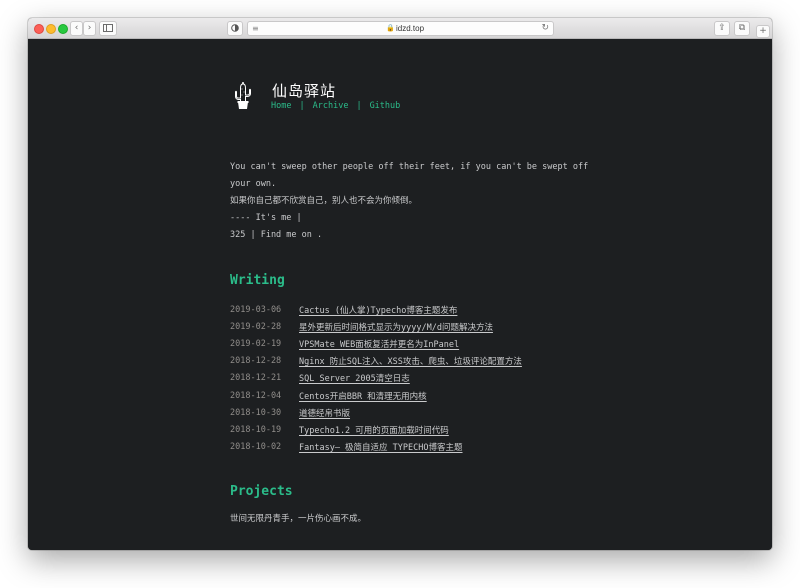 The image size is (800, 588). I want to click on intro-signature: ---- It's me |, so click(266, 218).